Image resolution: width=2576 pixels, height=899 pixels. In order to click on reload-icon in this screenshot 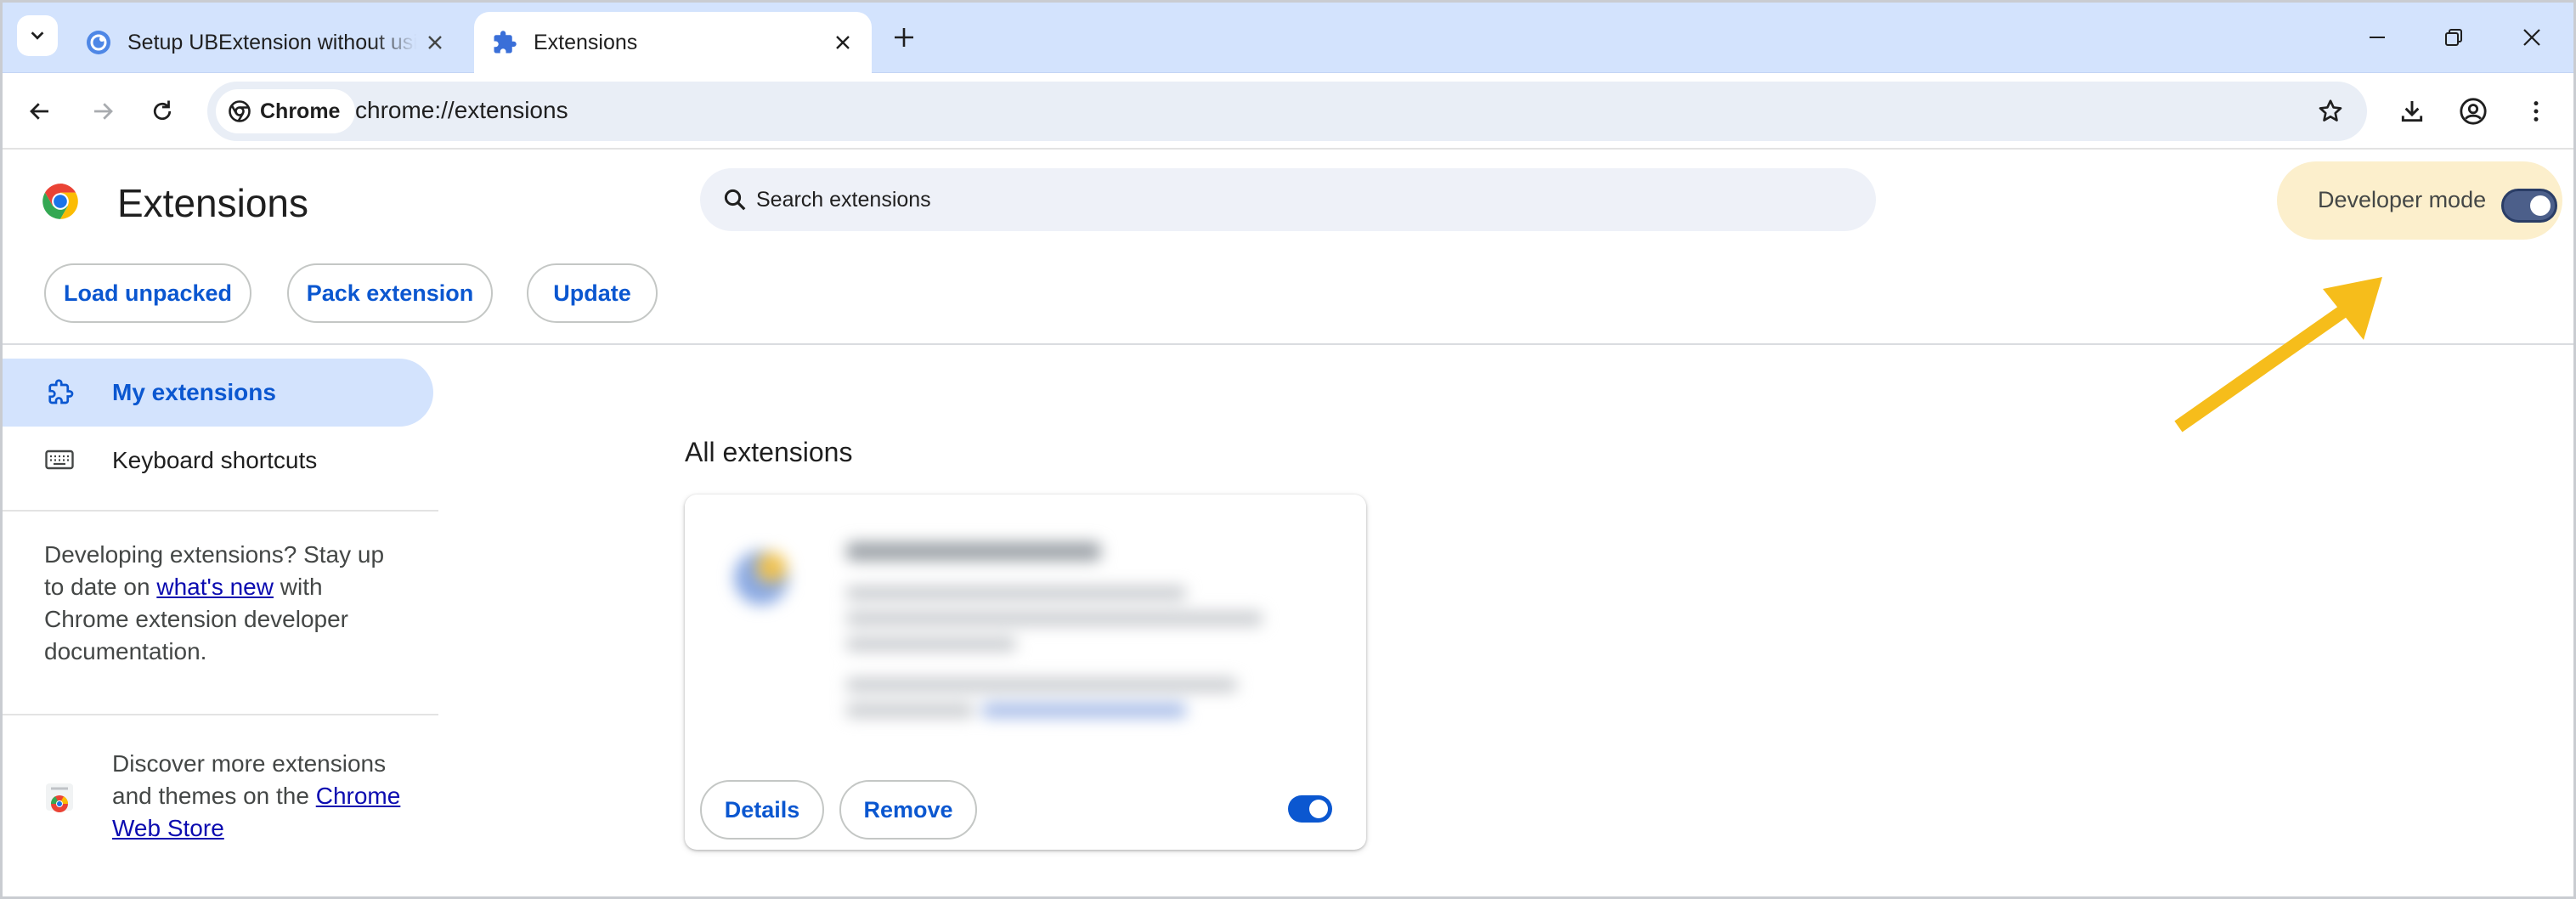, I will do `click(162, 111)`.